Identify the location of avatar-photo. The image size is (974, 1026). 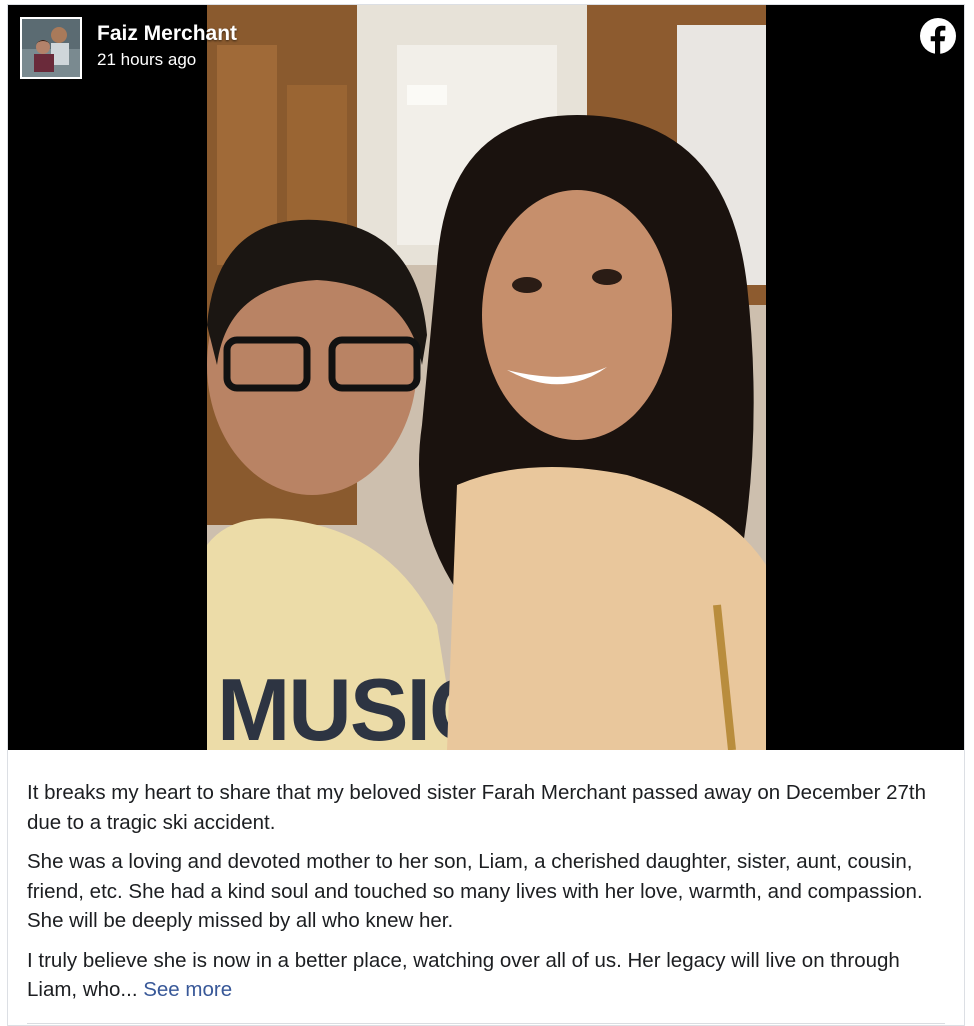
(51, 48).